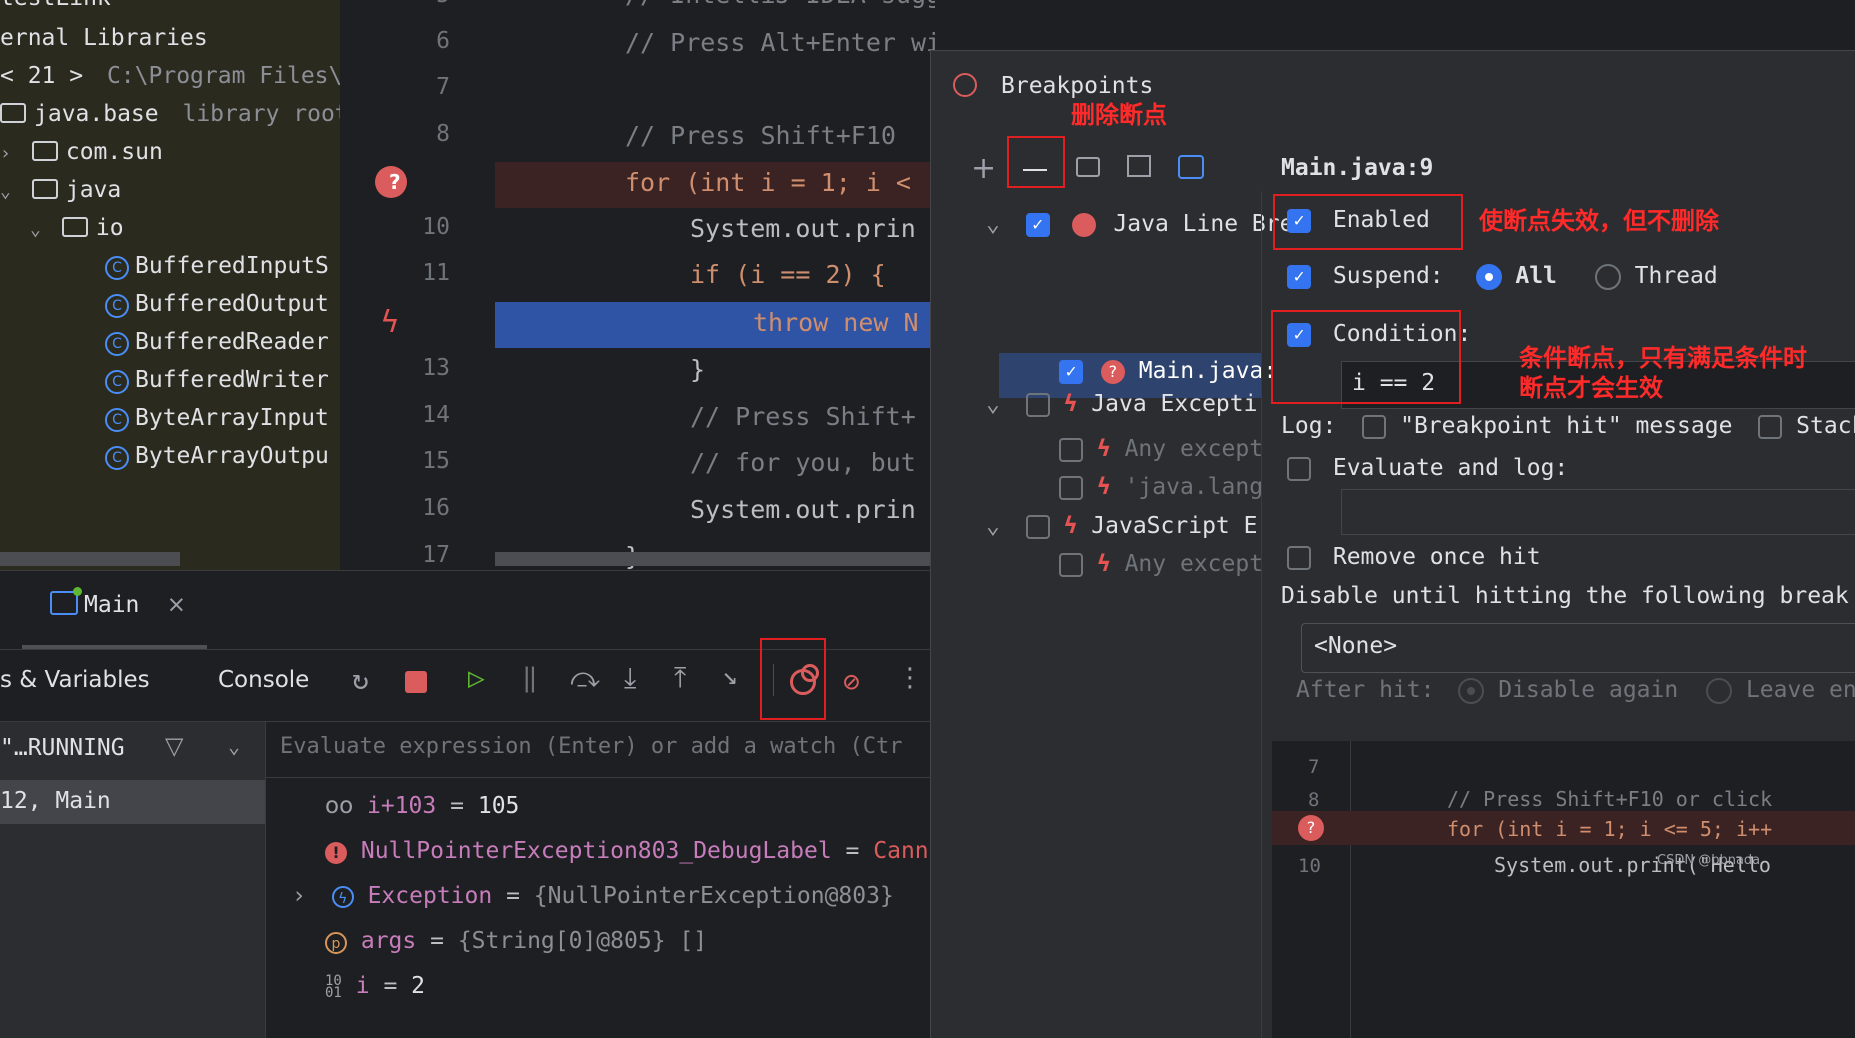 This screenshot has width=1855, height=1038. Describe the element at coordinates (1299, 276) in the screenshot. I see `suspend-checkbox: ✓` at that location.